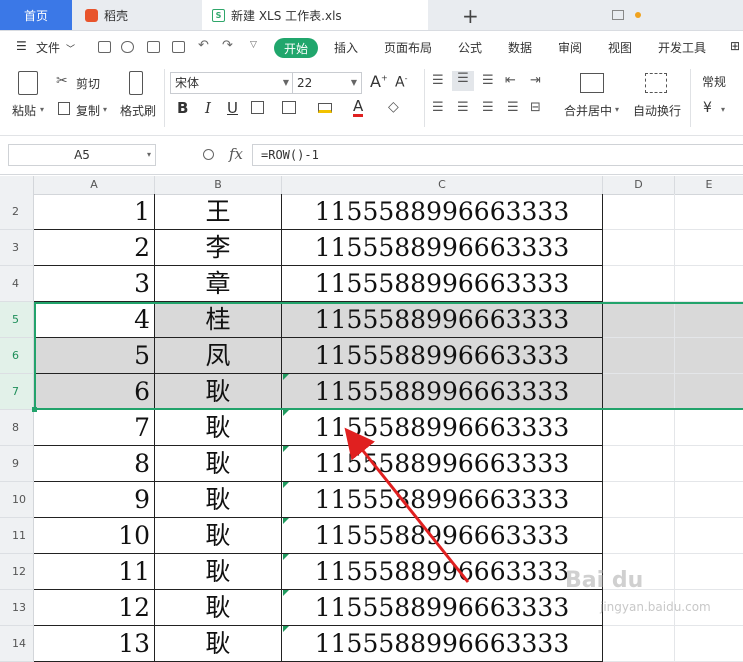  I want to click on copy-dropdown-icon: ▾, so click(105, 109).